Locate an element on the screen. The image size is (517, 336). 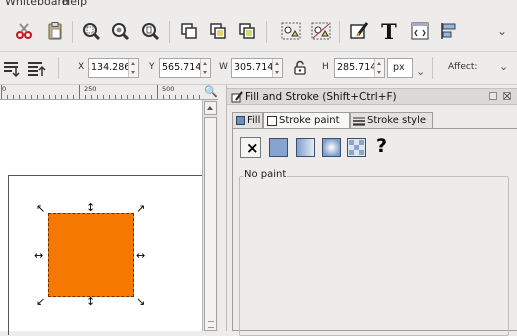
radial-gradient-button is located at coordinates (331, 147).